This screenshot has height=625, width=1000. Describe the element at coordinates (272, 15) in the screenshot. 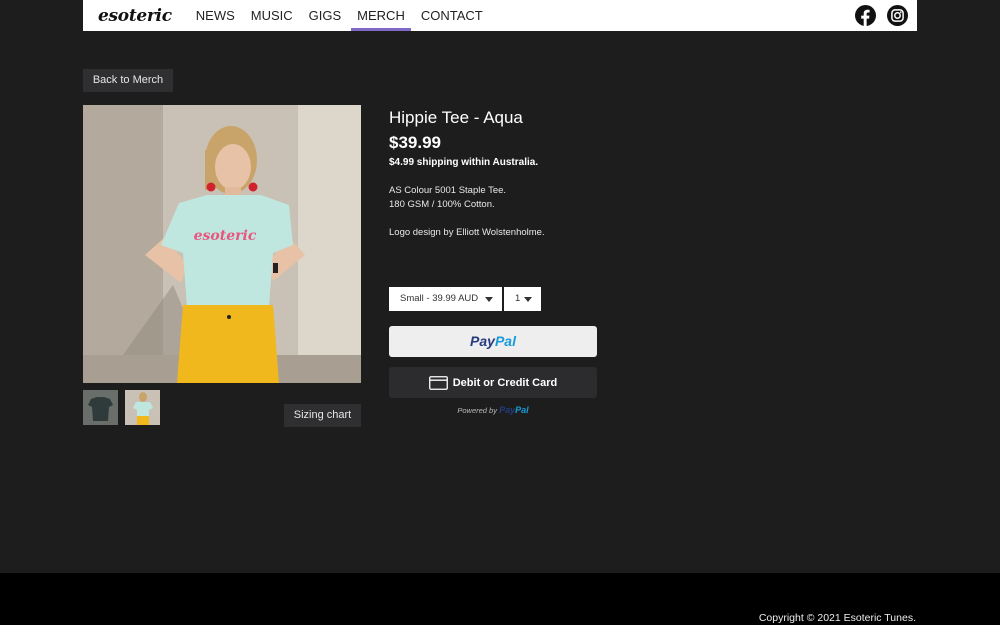

I see `nav-music: MUSIC` at that location.